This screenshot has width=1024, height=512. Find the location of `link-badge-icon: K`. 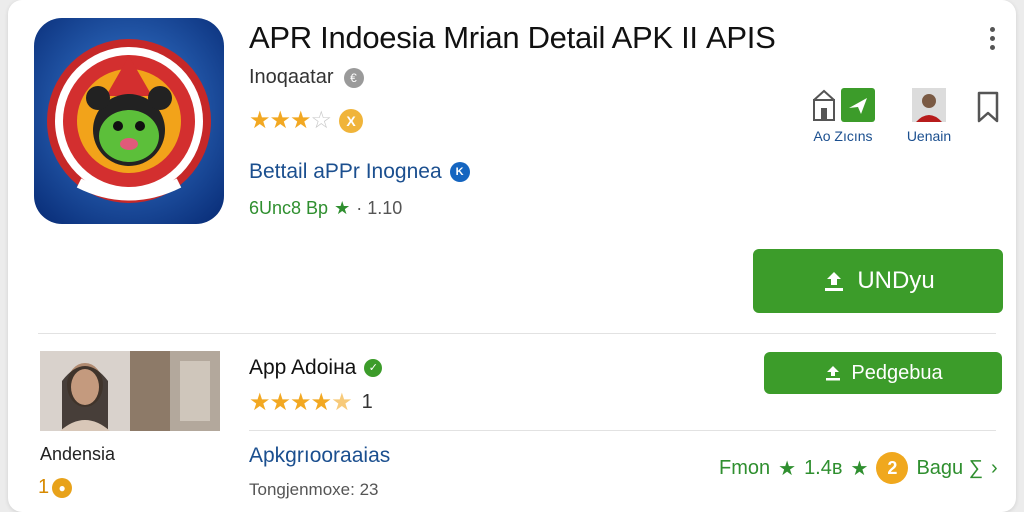

link-badge-icon: K is located at coordinates (459, 172).